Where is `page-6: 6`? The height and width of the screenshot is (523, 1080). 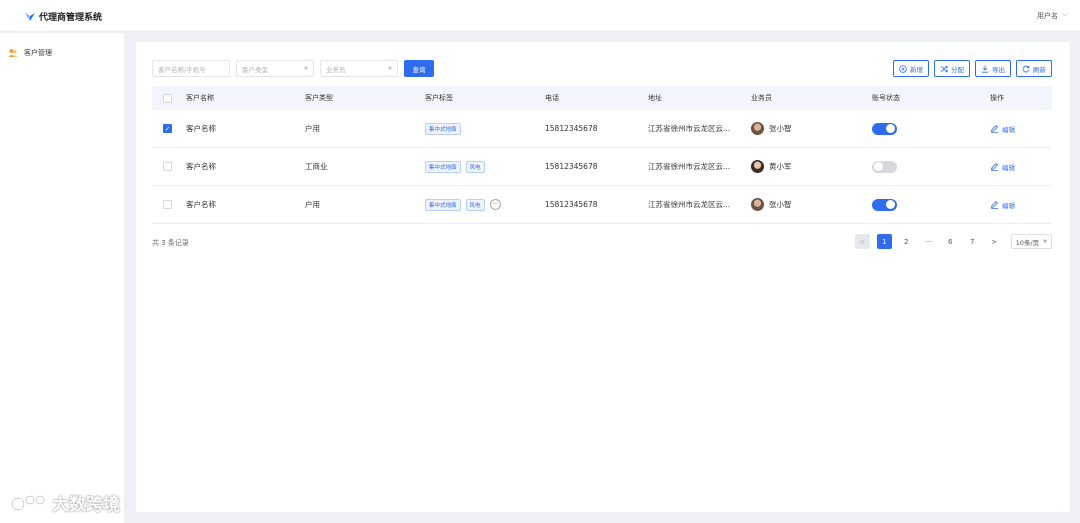
page-6: 6 is located at coordinates (950, 241).